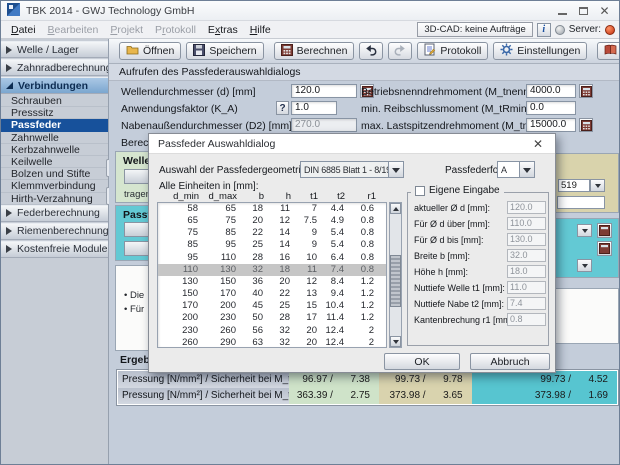  What do you see at coordinates (225, 51) in the screenshot?
I see `save-button: Speichern` at bounding box center [225, 51].